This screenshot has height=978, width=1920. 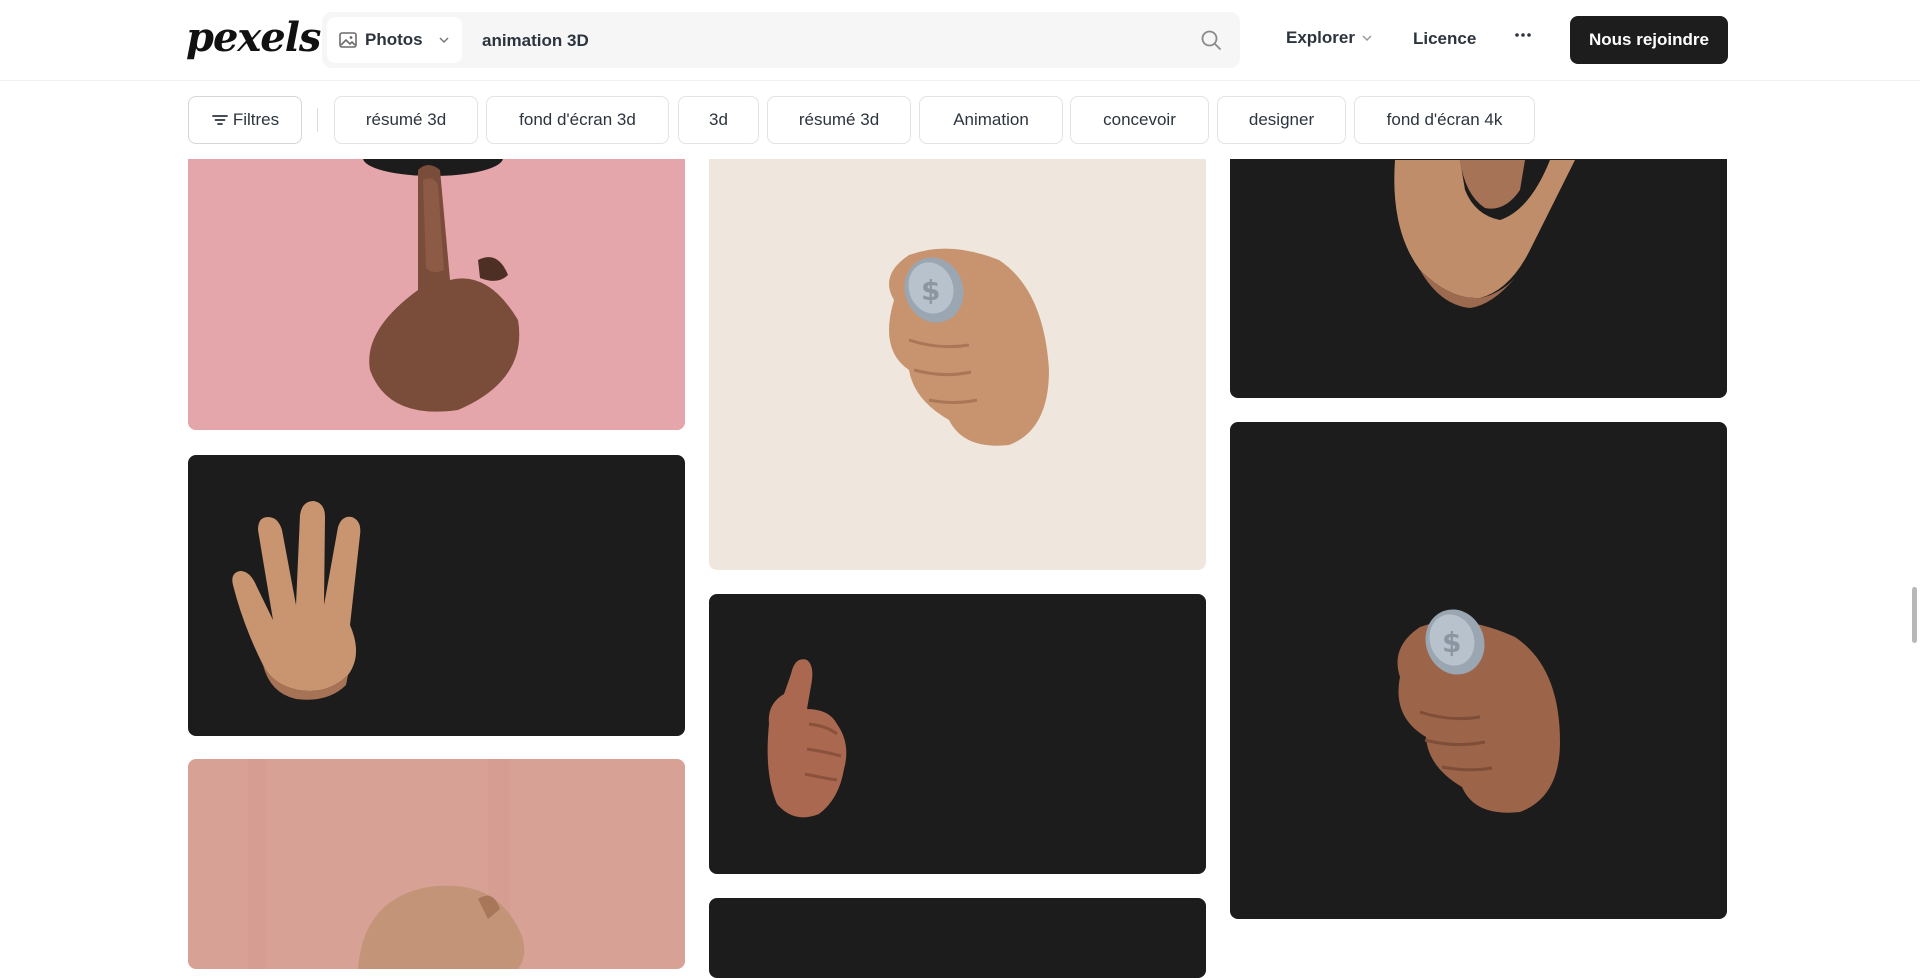 What do you see at coordinates (718, 120) in the screenshot?
I see `related-search-chip: 3d` at bounding box center [718, 120].